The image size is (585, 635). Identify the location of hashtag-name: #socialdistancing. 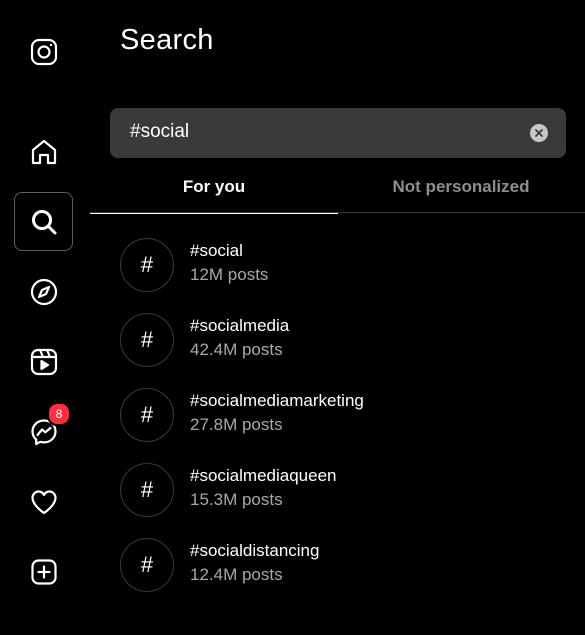
(255, 550).